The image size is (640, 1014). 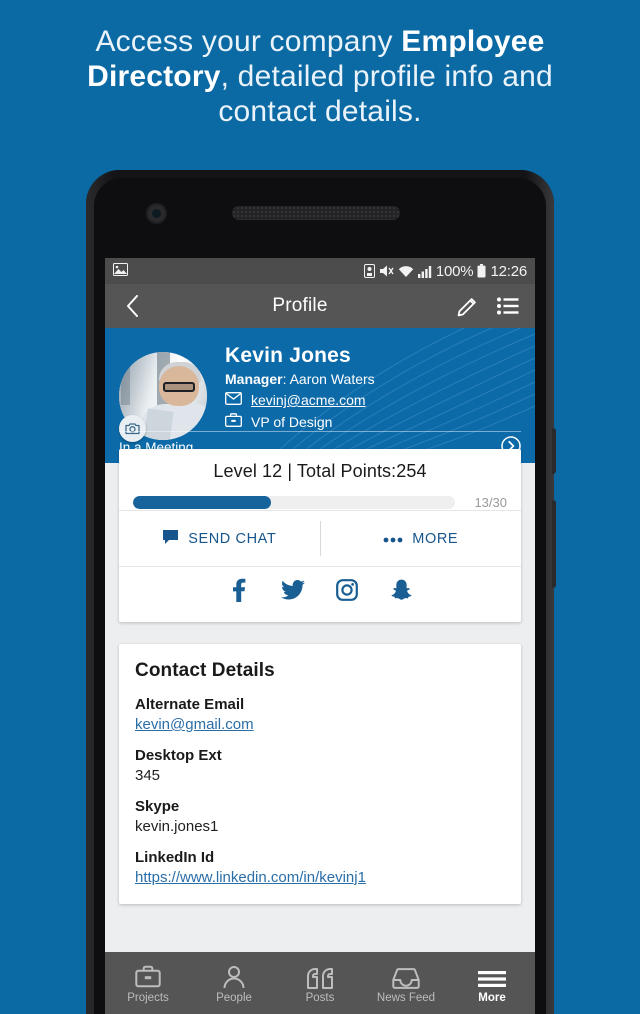 What do you see at coordinates (508, 271) in the screenshot?
I see `clock: 12:26` at bounding box center [508, 271].